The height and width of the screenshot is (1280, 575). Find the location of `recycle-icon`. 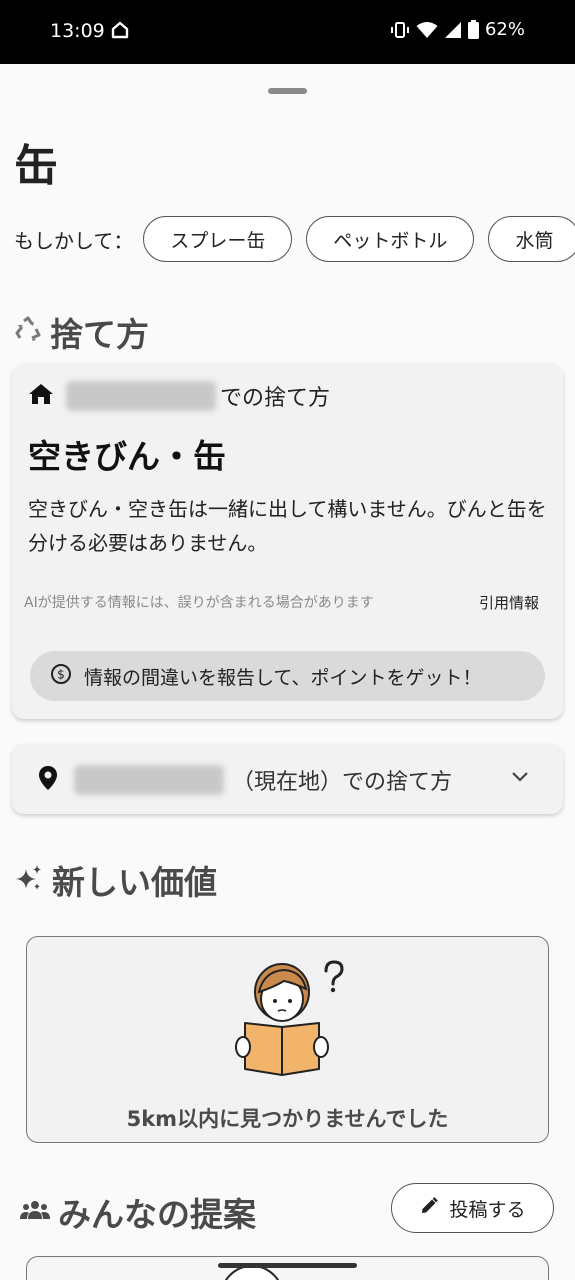

recycle-icon is located at coordinates (28, 332).